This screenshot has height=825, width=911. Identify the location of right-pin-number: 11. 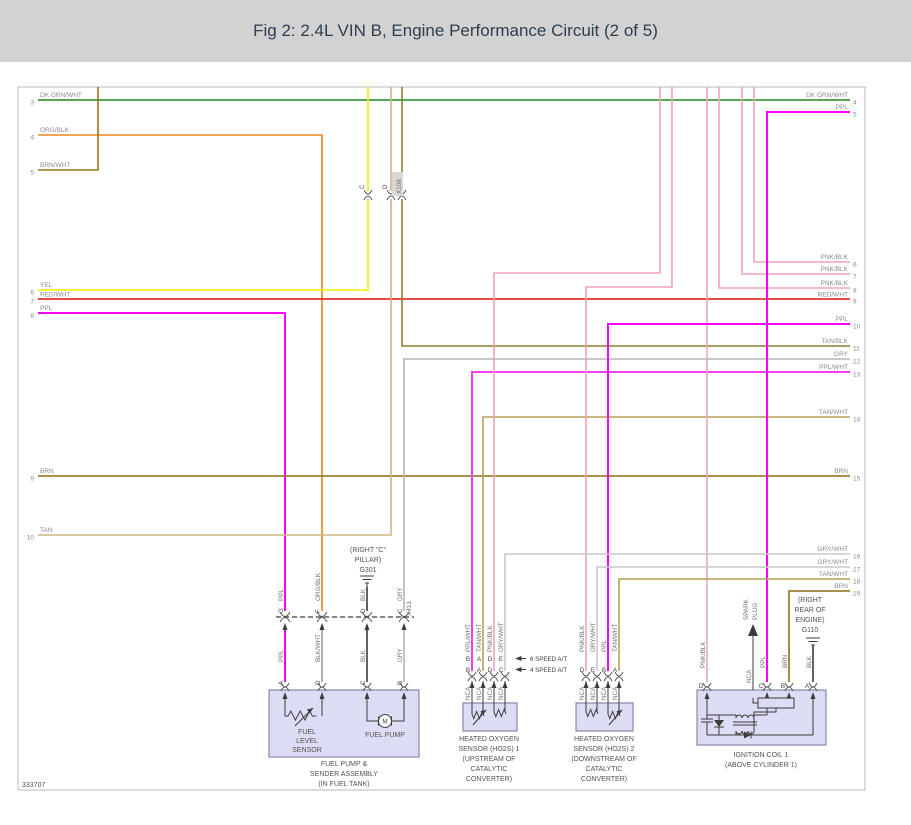
(856, 349).